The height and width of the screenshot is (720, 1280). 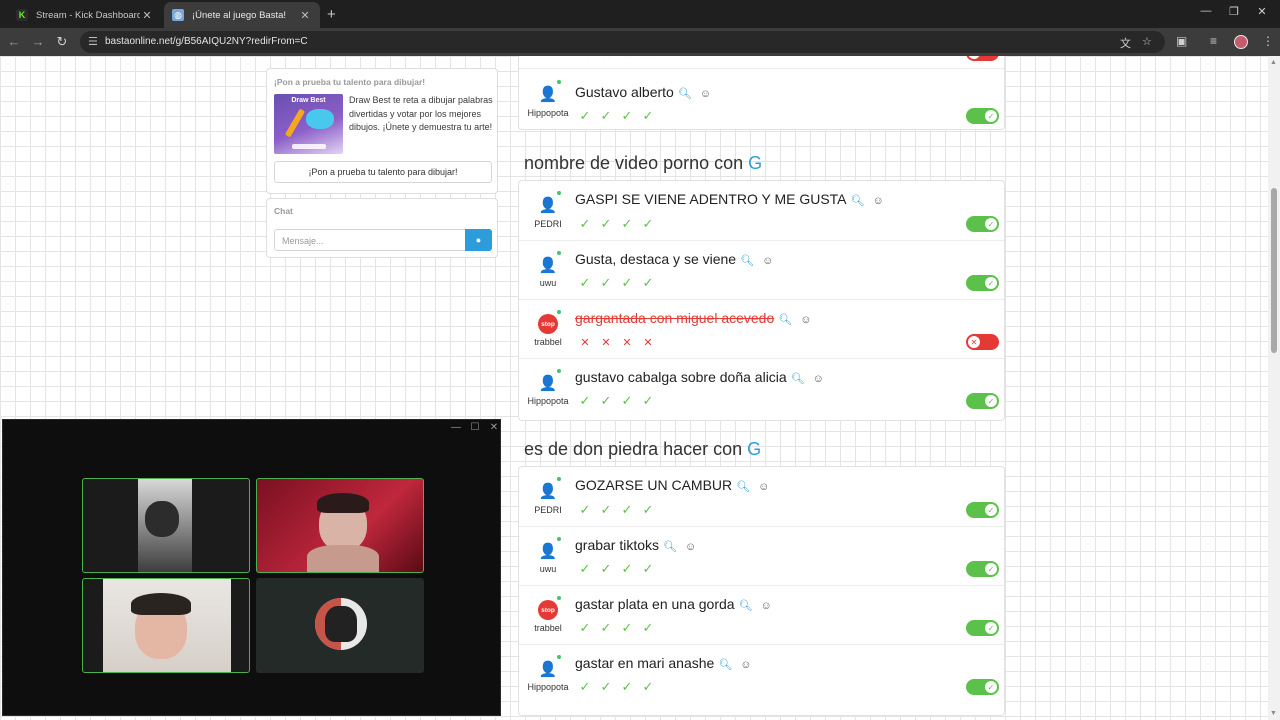 What do you see at coordinates (1273, 62) in the screenshot?
I see `scroll-up-icon: ▲` at bounding box center [1273, 62].